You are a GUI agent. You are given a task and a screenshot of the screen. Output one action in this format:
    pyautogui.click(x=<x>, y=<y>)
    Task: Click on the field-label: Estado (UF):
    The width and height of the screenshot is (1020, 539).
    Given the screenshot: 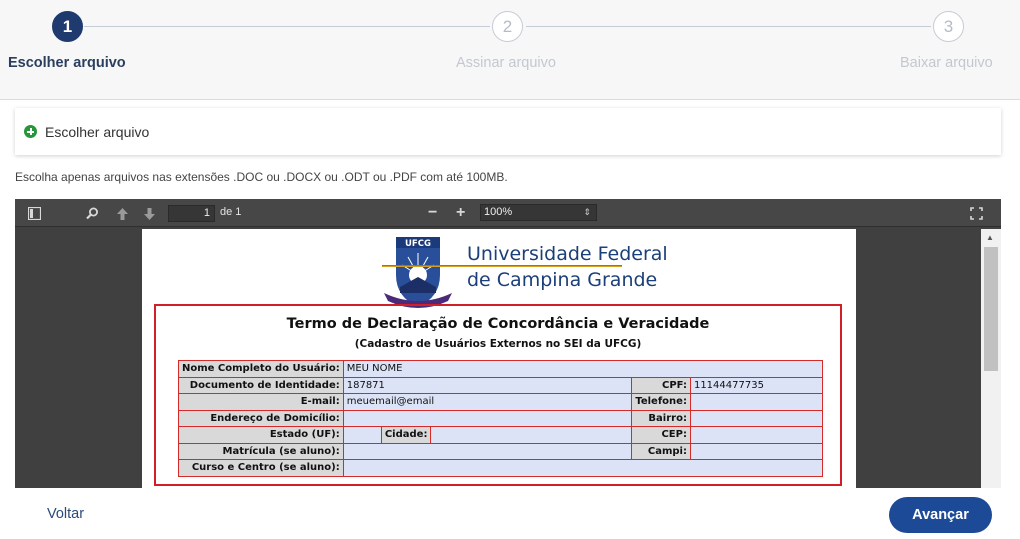 What is the action you would take?
    pyautogui.click(x=261, y=435)
    